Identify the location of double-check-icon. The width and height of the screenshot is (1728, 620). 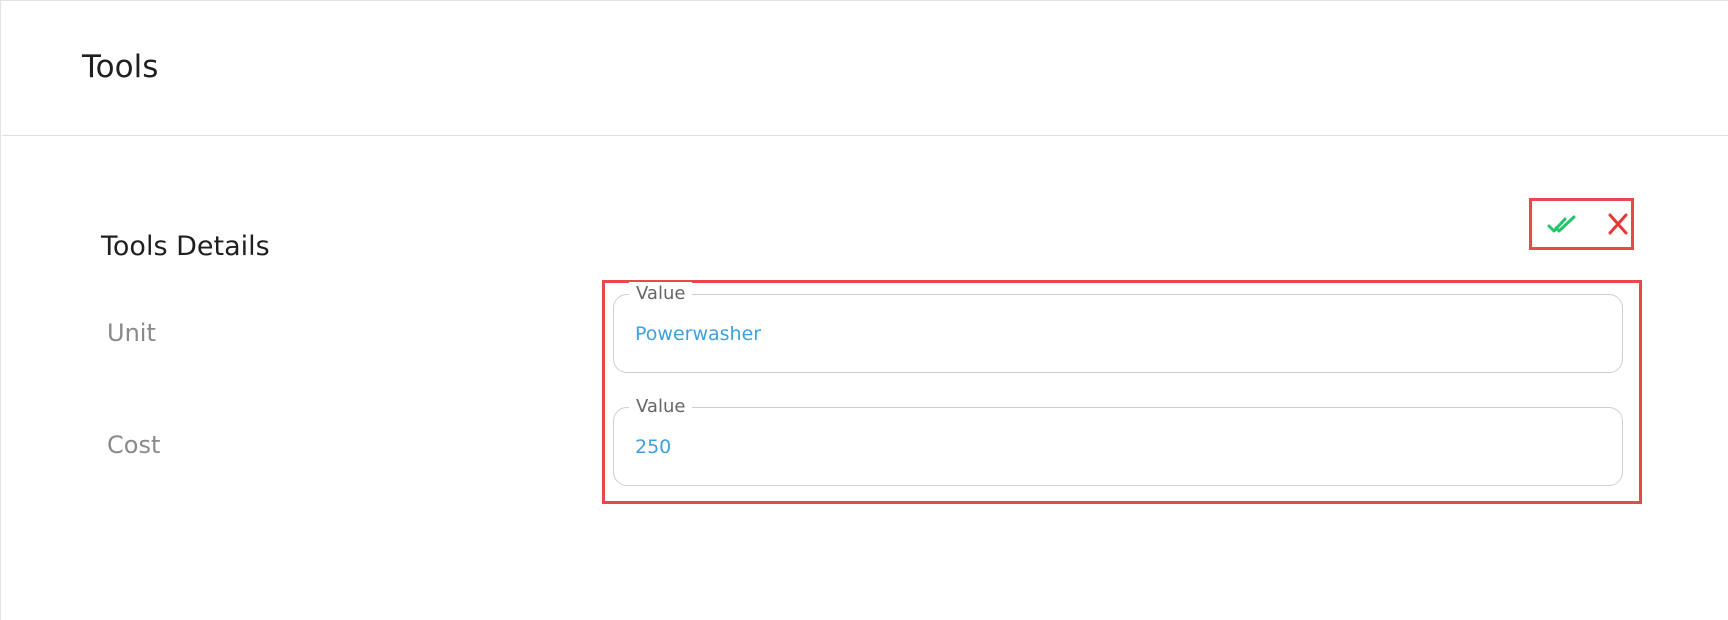
(1561, 224).